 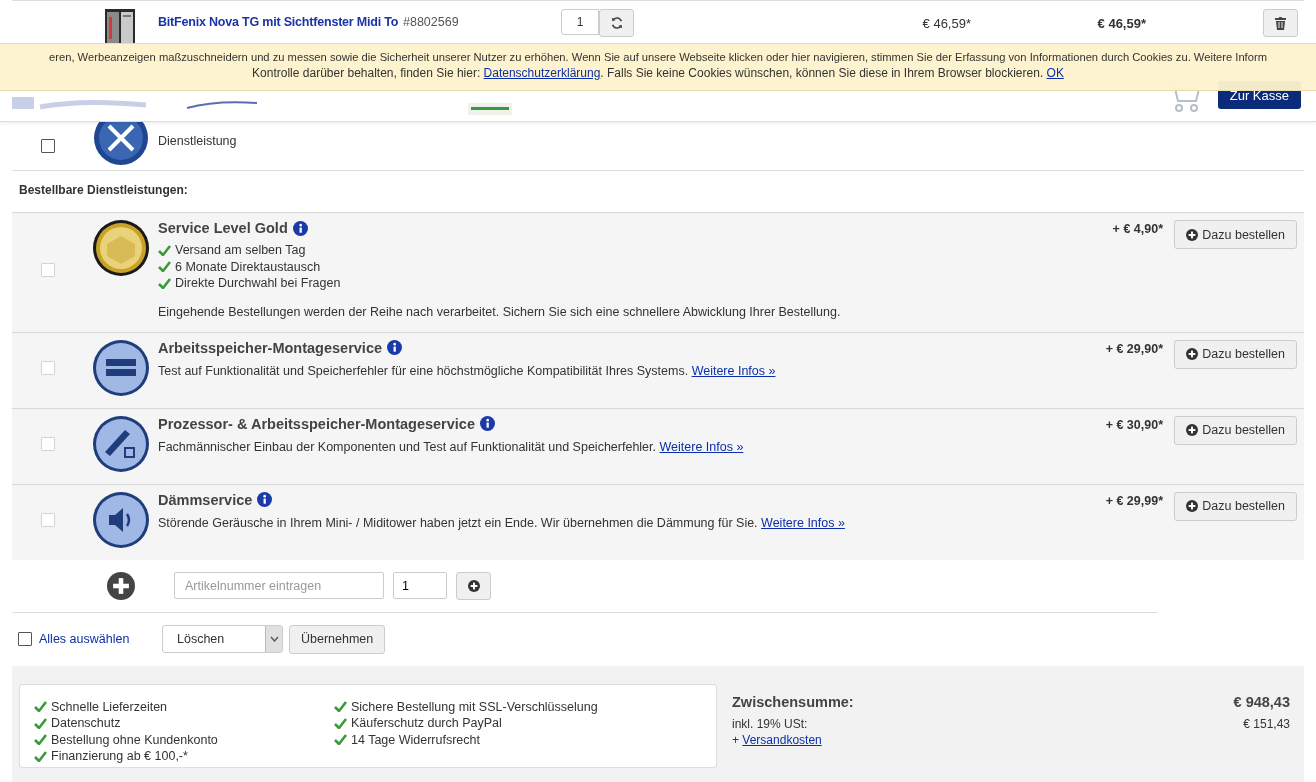 What do you see at coordinates (782, 739) in the screenshot?
I see `shipping-link: Versandkosten` at bounding box center [782, 739].